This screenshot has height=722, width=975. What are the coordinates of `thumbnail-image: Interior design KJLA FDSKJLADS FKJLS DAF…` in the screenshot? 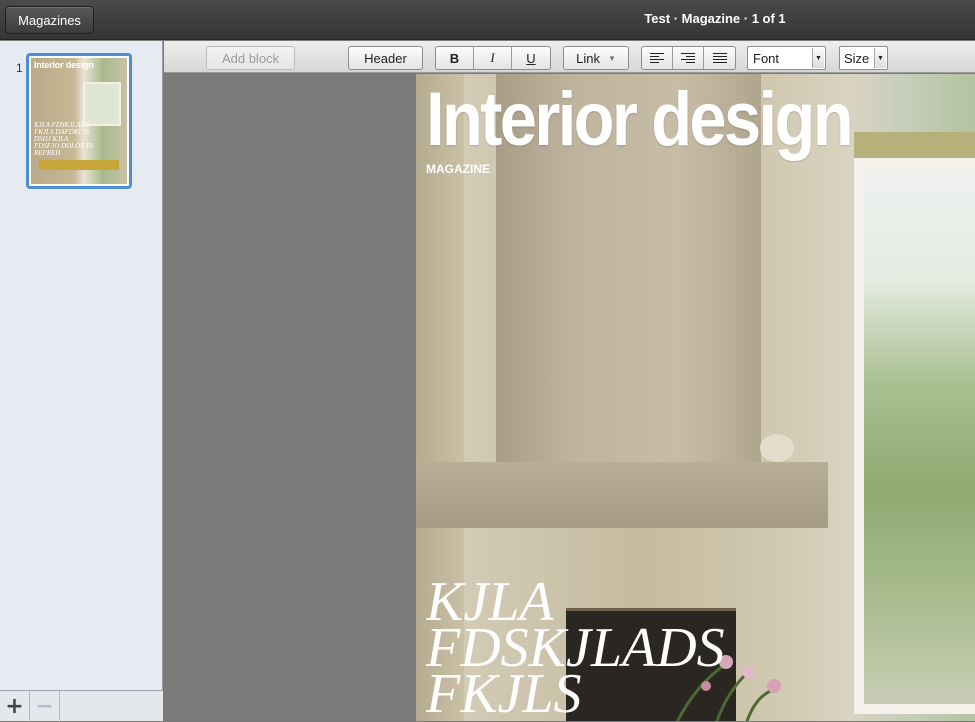 It's located at (79, 121).